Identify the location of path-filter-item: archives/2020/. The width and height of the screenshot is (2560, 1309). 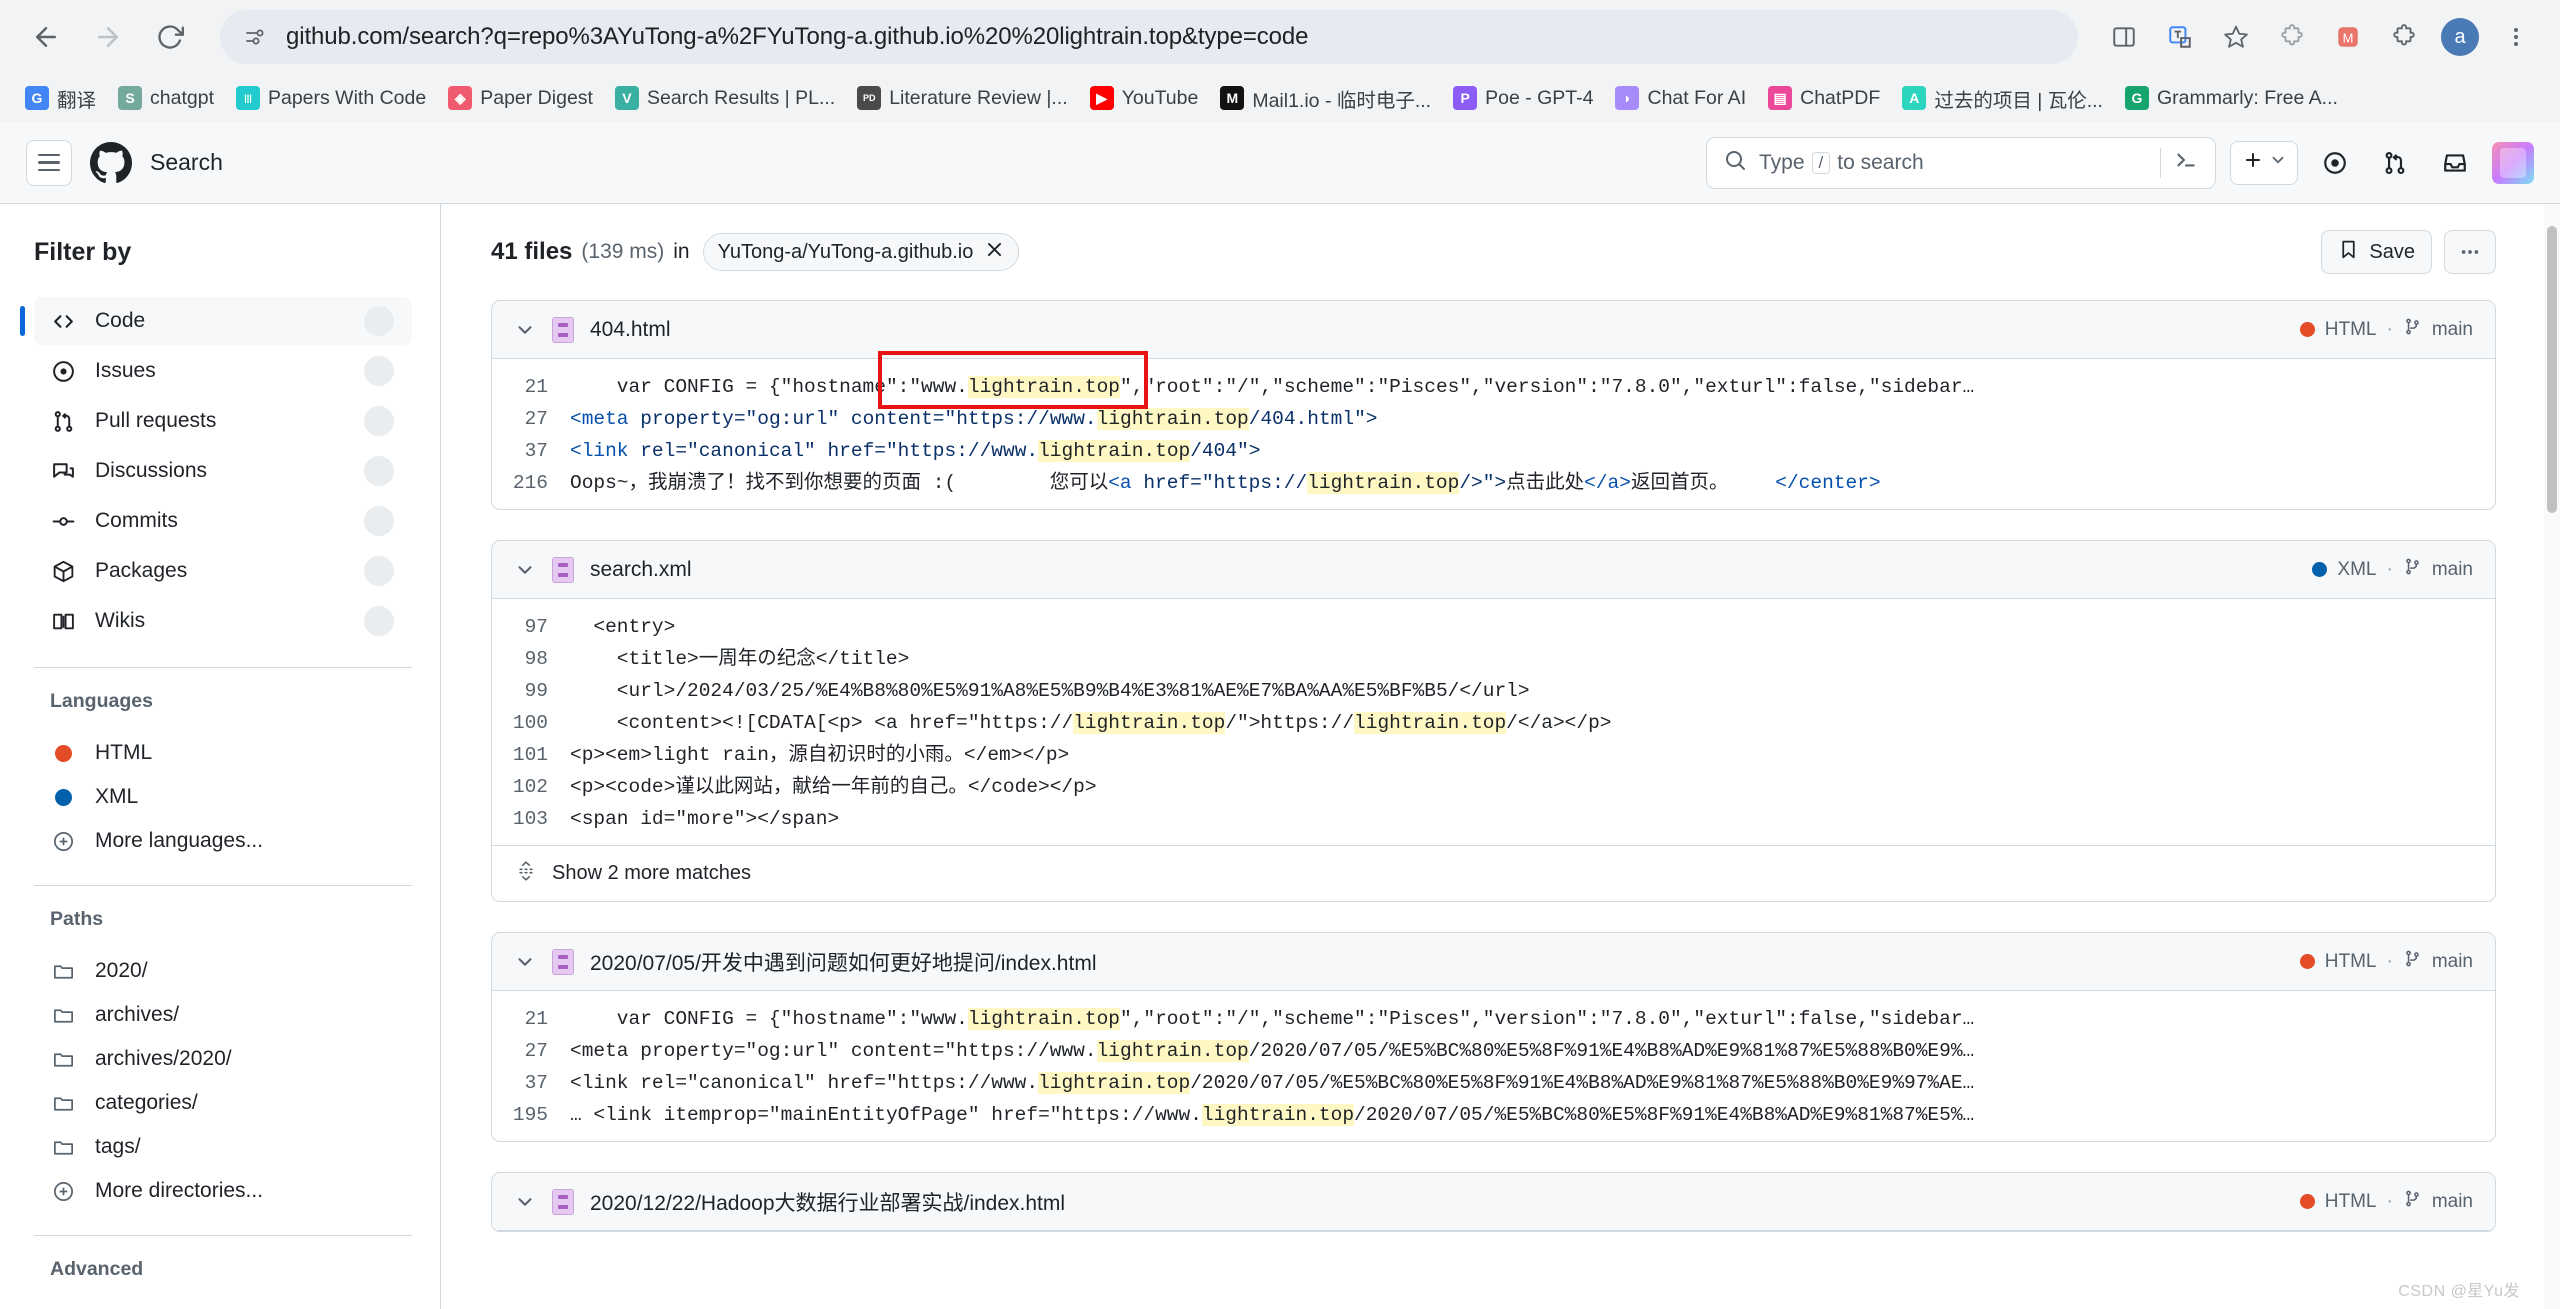
(223, 1059).